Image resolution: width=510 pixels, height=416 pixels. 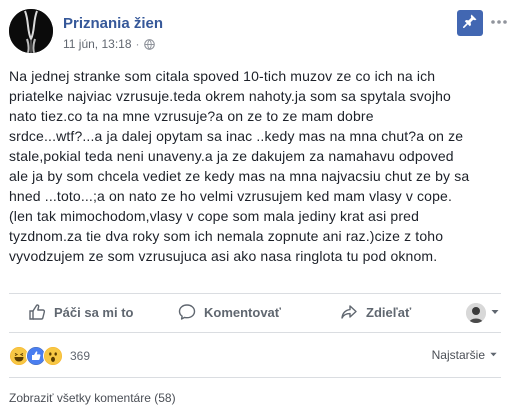 I want to click on more-dots-icon, so click(x=499, y=22).